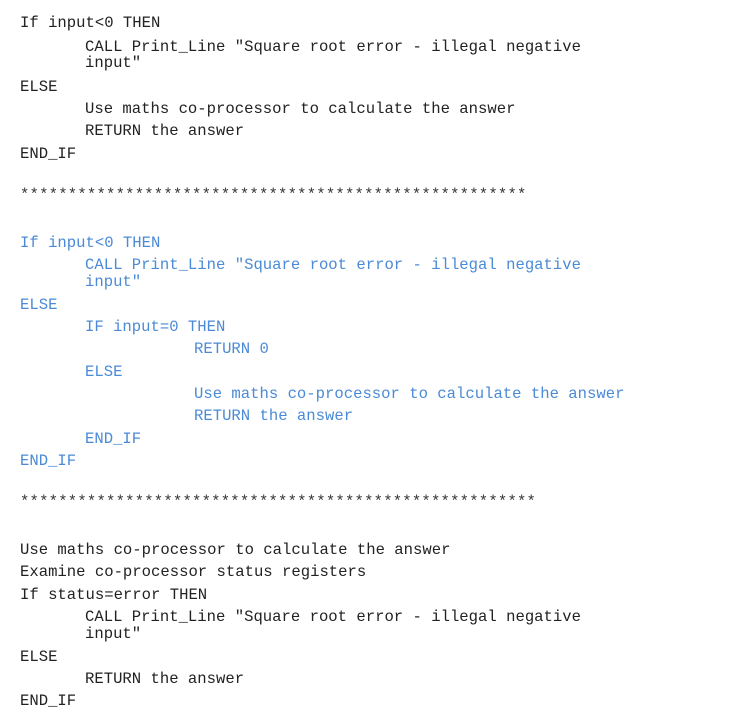 The width and height of the screenshot is (743, 728). What do you see at coordinates (193, 572) in the screenshot?
I see `code-line: Examine co-processor status registers` at bounding box center [193, 572].